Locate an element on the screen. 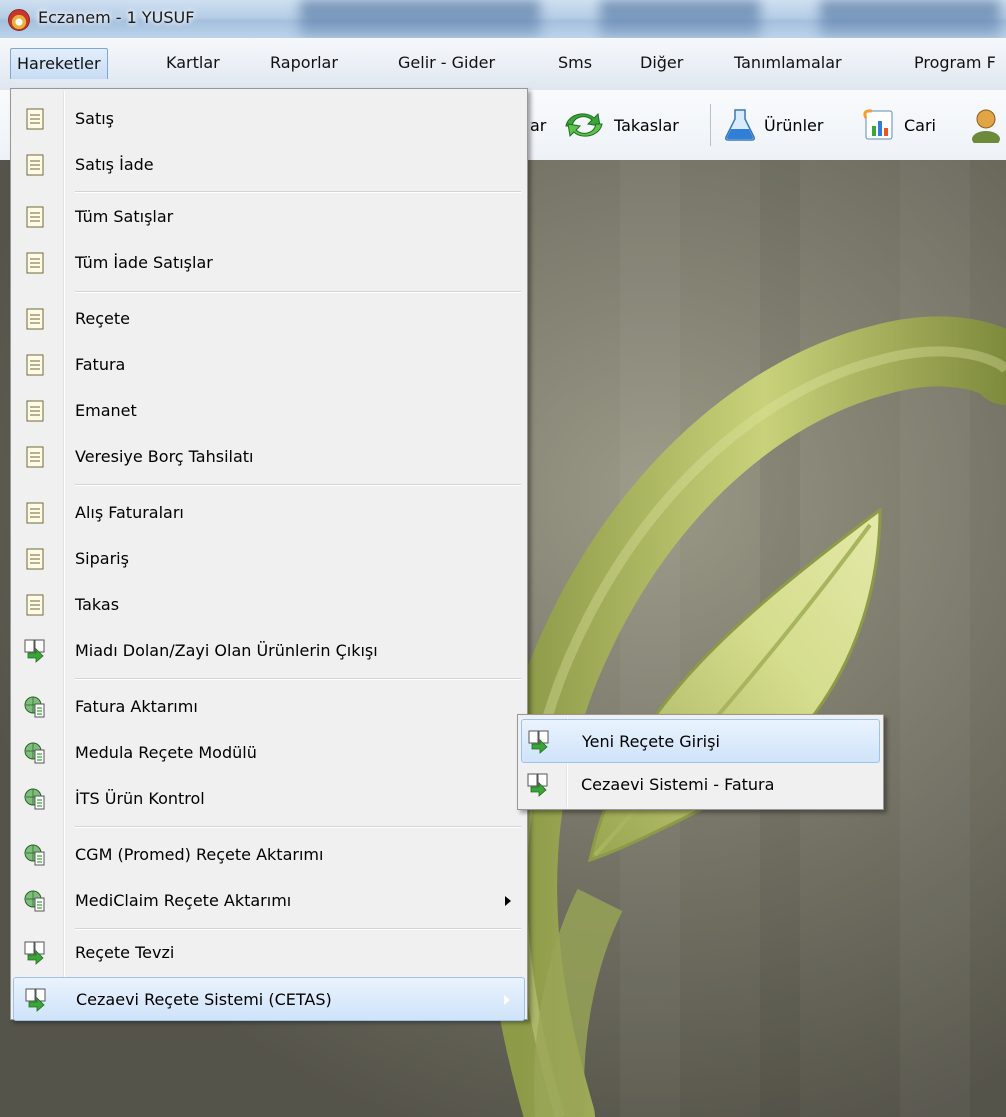 The height and width of the screenshot is (1117, 1006). toolbar-urunler-button: Ürünler is located at coordinates (772, 125).